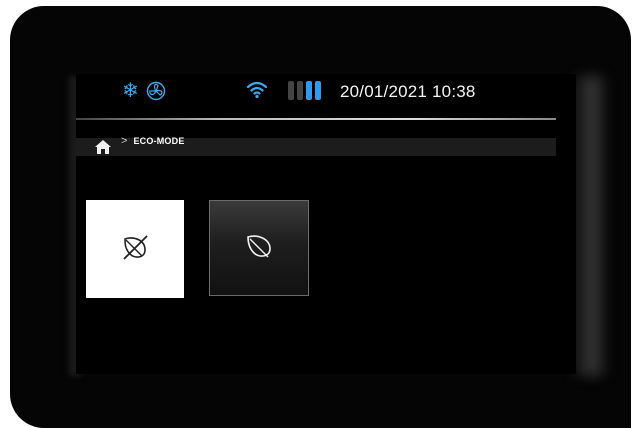 This screenshot has width=637, height=428. What do you see at coordinates (257, 92) in the screenshot?
I see `wifi-icon` at bounding box center [257, 92].